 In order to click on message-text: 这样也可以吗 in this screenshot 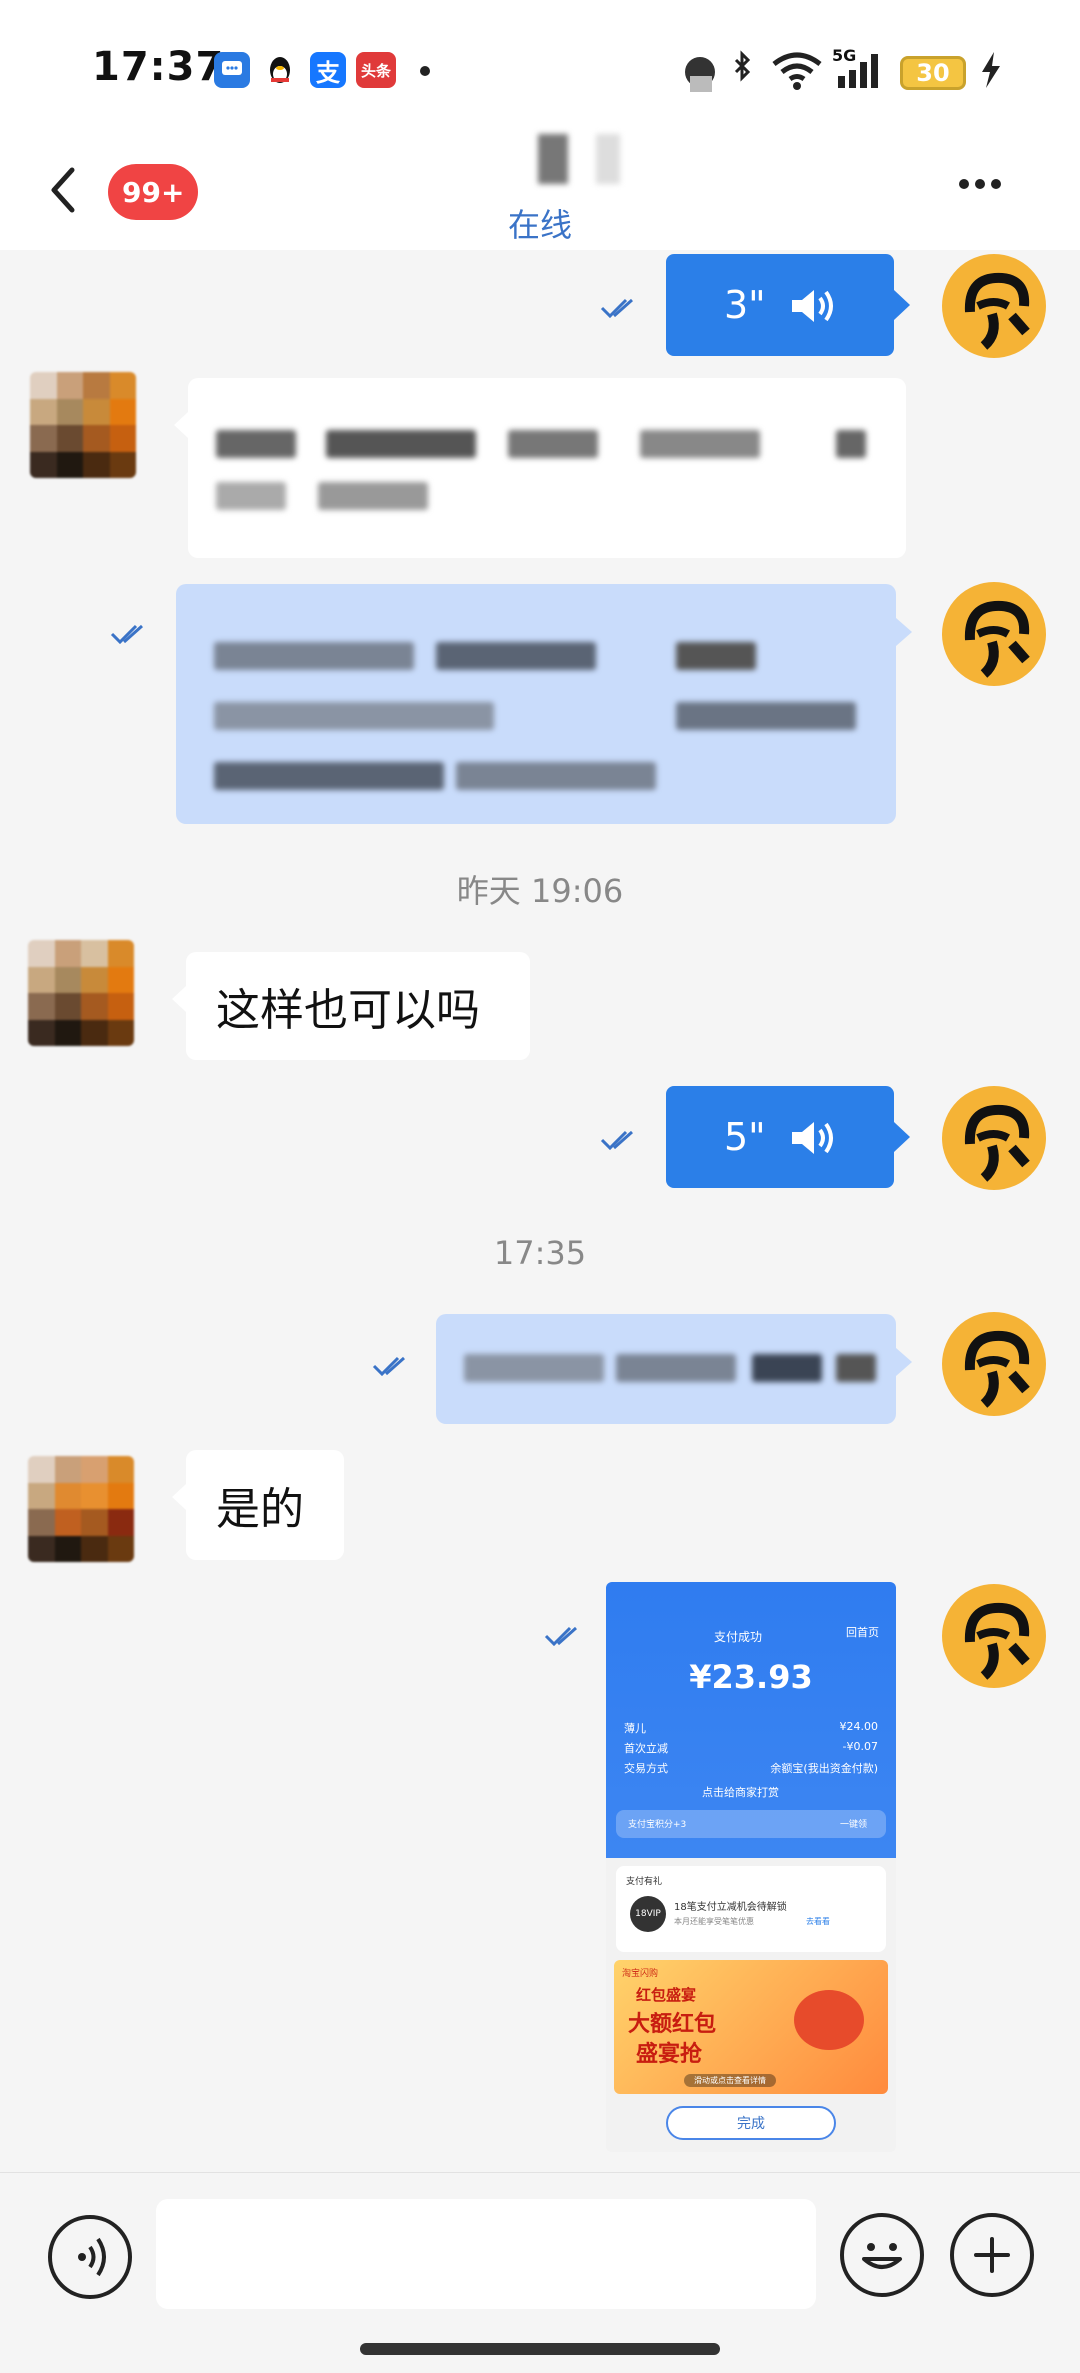, I will do `click(348, 1010)`.